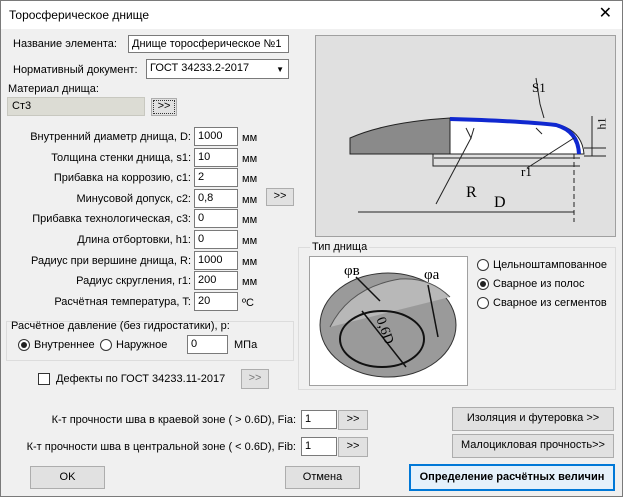 This screenshot has height=497, width=623. I want to click on tolerance-button: >>, so click(280, 197).